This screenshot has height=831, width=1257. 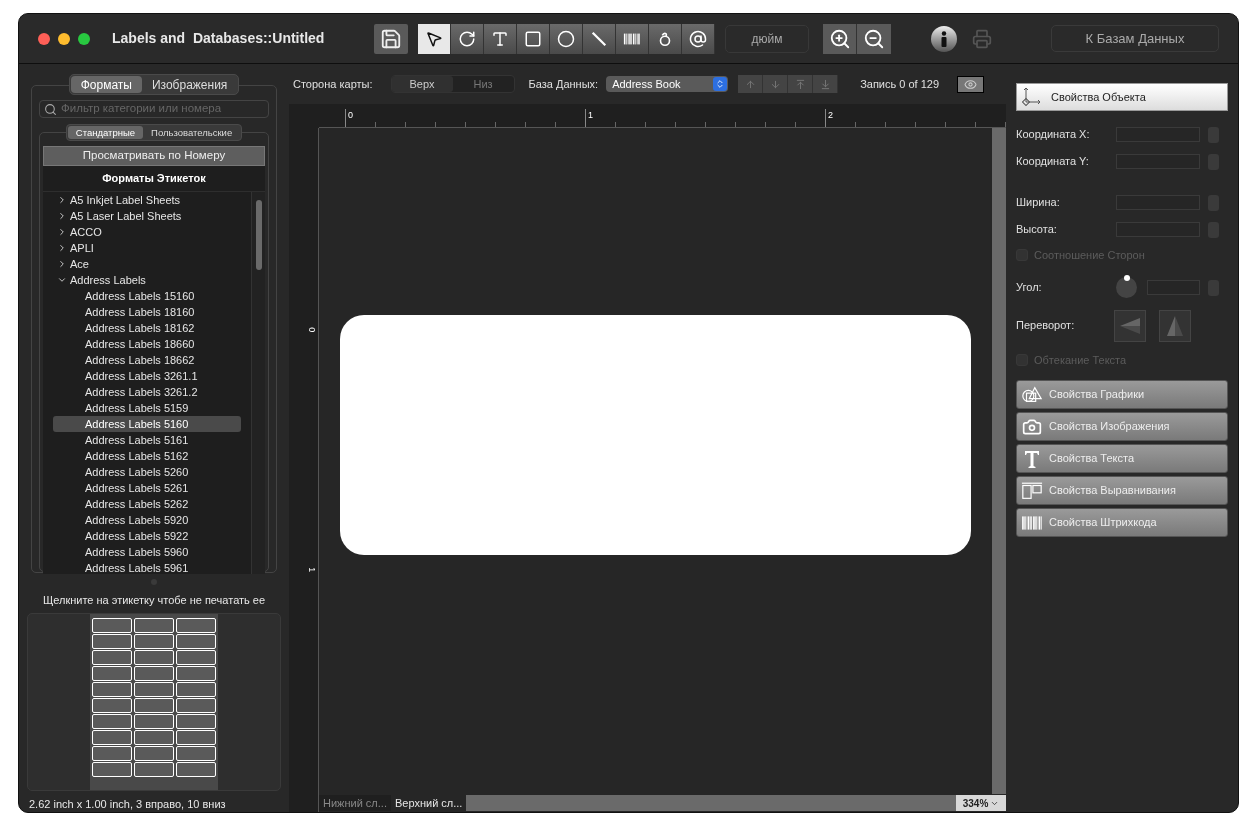 What do you see at coordinates (711, 803) in the screenshot?
I see `horizontal-scrollbar` at bounding box center [711, 803].